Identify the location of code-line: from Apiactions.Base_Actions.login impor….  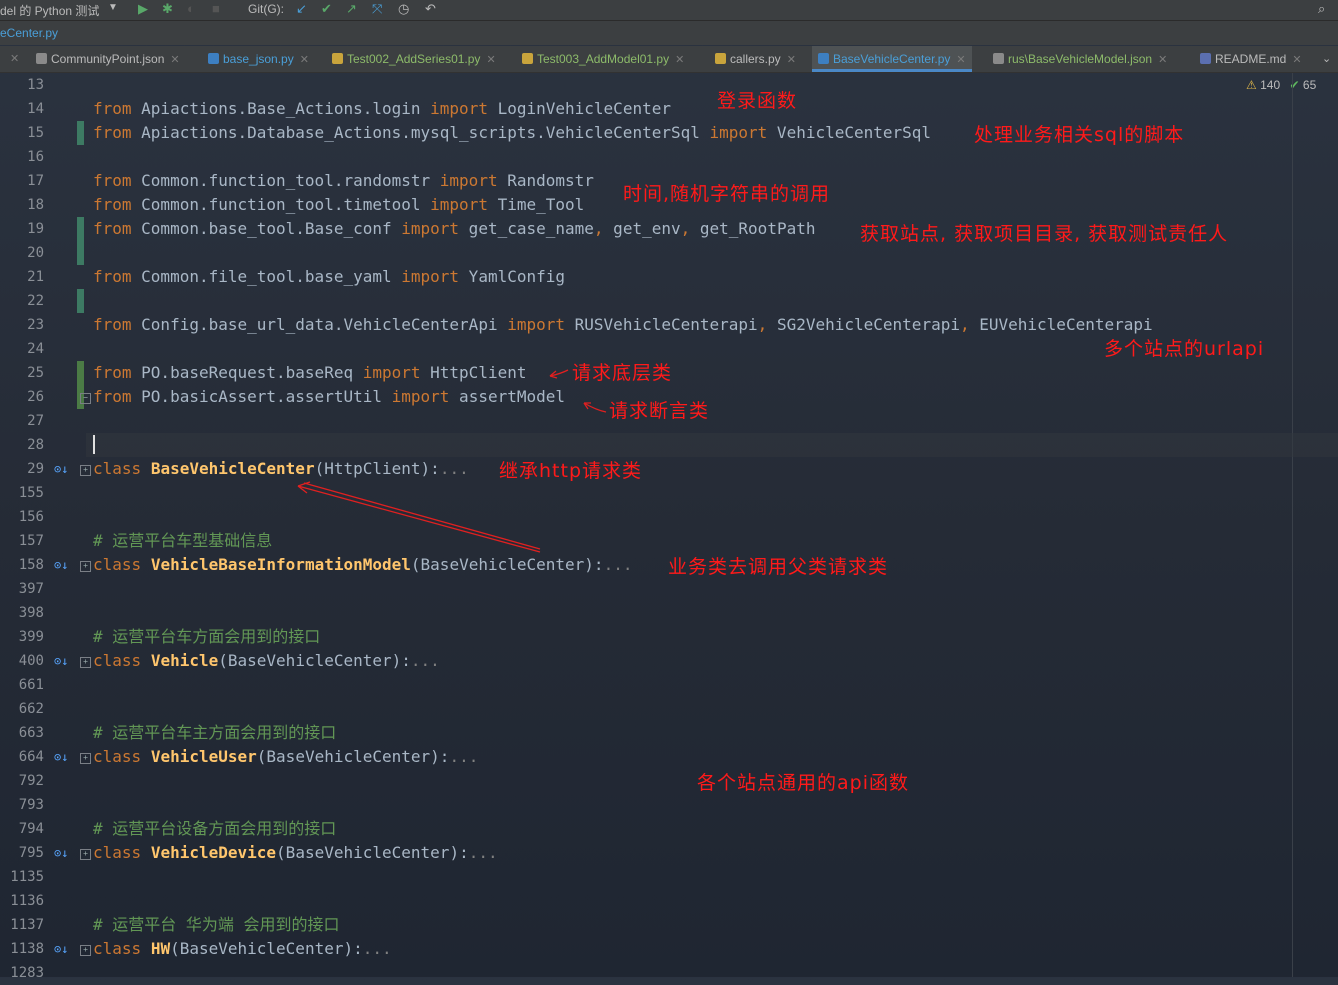
(382, 109).